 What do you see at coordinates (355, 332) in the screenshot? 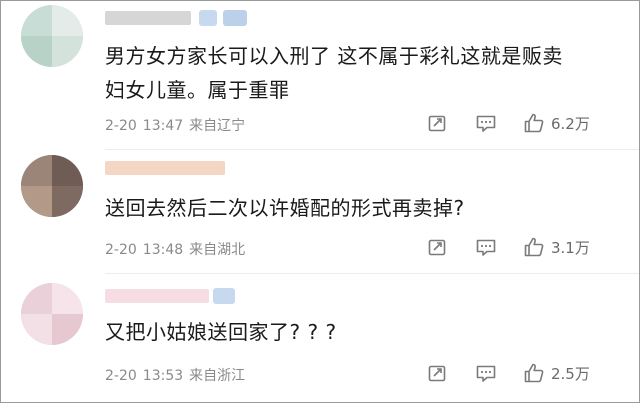
I see `comment-text: 又把小姑娘送回家了? ? ?` at bounding box center [355, 332].